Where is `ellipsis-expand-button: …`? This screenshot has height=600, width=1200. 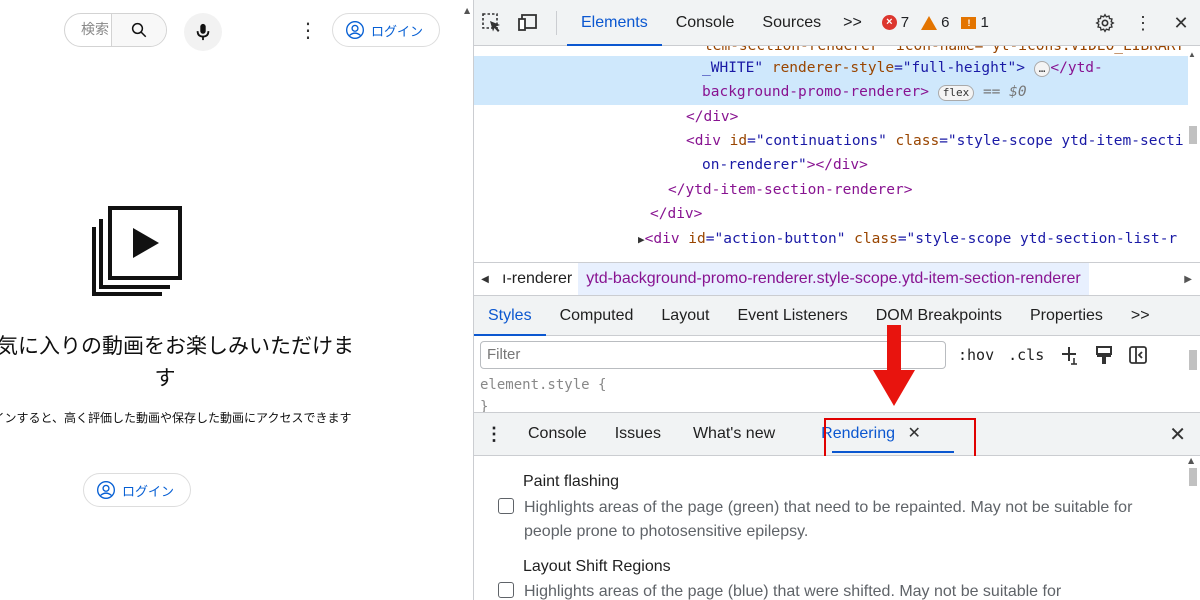 ellipsis-expand-button: … is located at coordinates (1042, 69).